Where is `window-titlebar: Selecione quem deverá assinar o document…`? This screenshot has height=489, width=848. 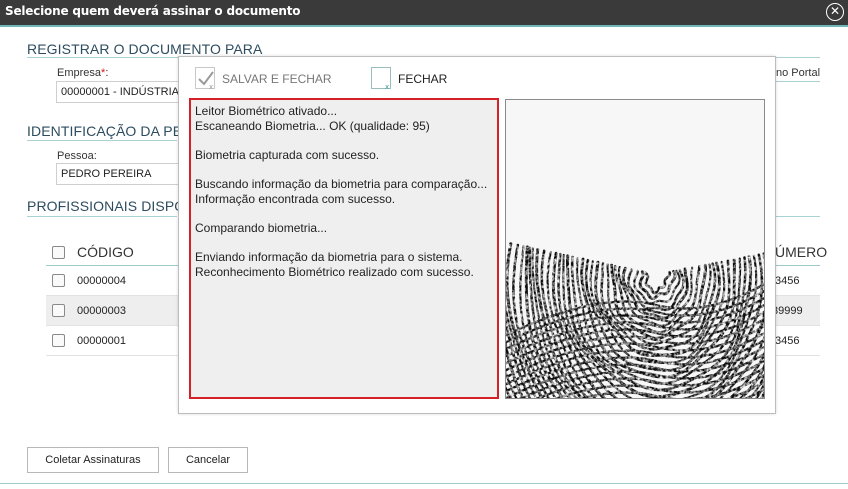 window-titlebar: Selecione quem deverá assinar o document… is located at coordinates (424, 12).